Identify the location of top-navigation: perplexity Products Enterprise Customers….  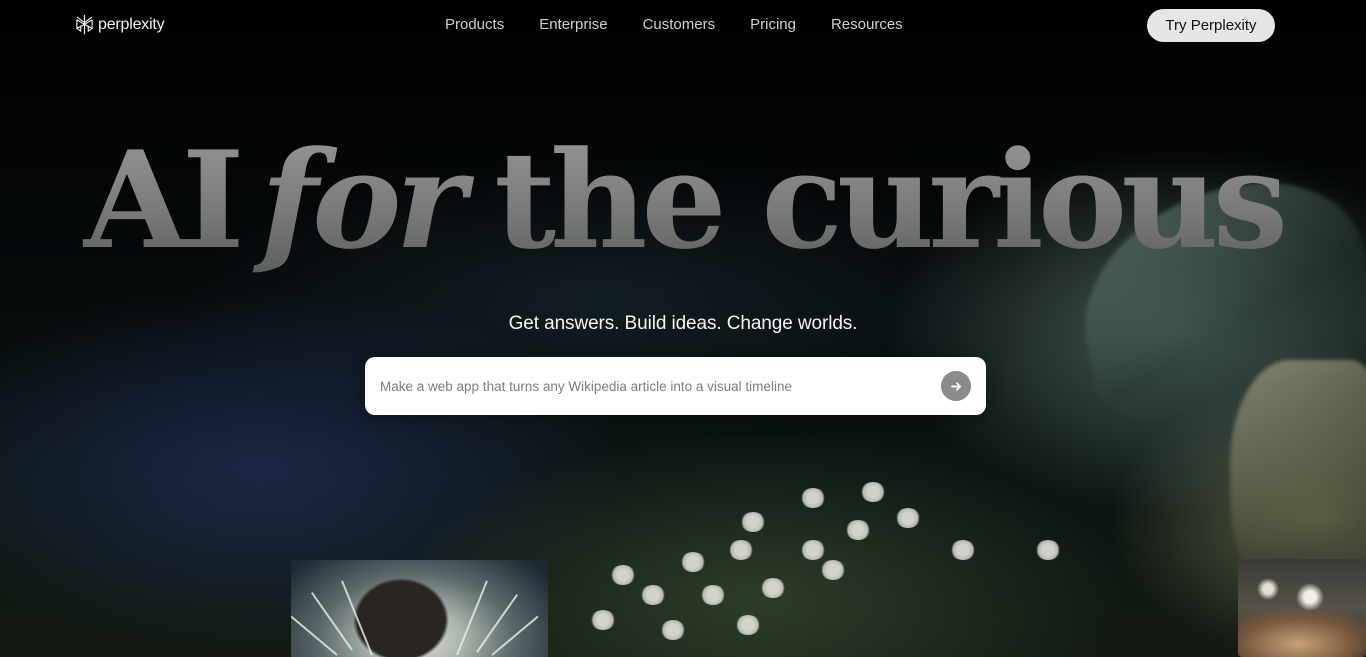
(683, 26).